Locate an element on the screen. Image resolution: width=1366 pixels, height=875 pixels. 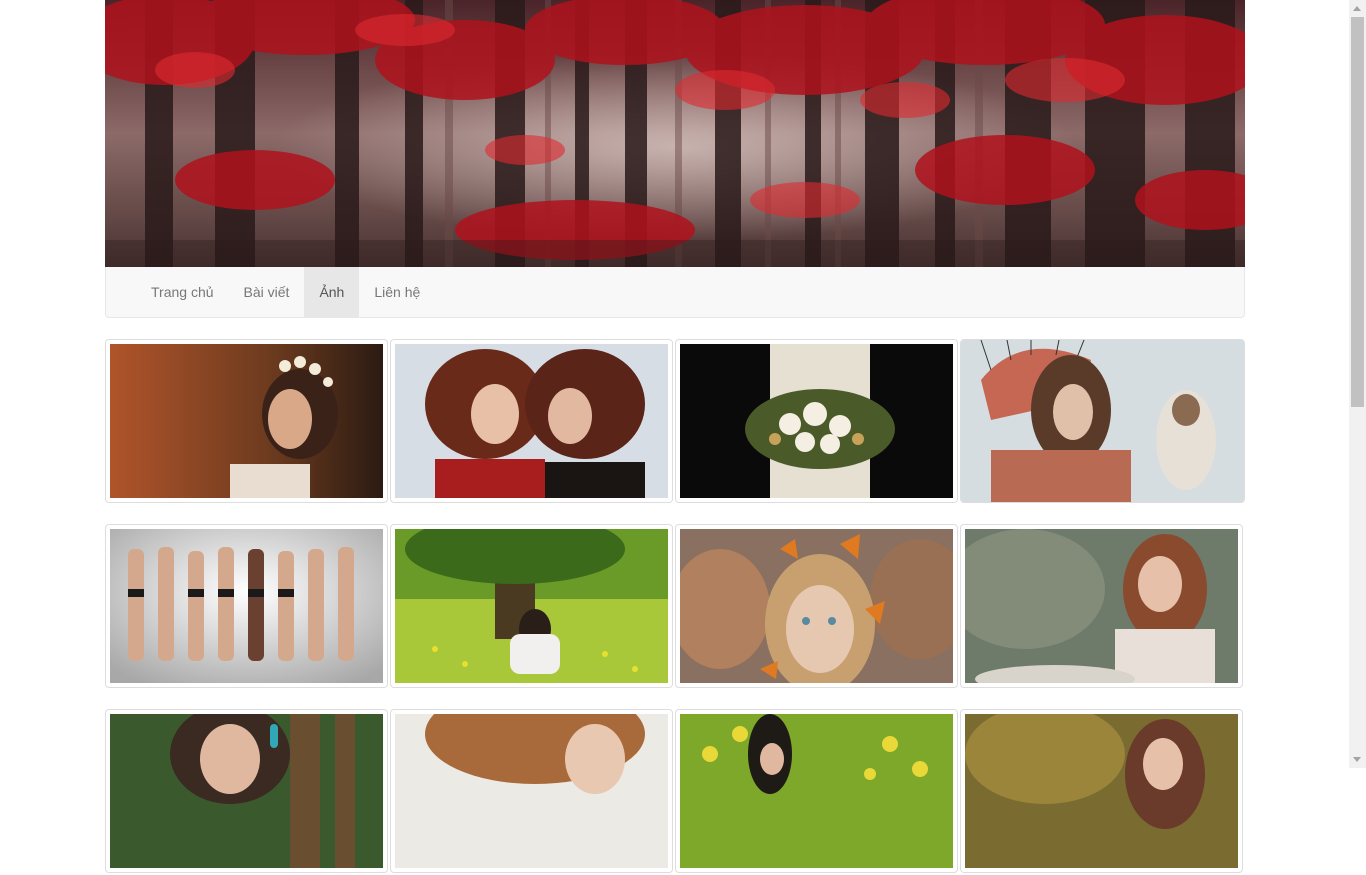
nav-item-home: Trang chủ is located at coordinates (182, 292).